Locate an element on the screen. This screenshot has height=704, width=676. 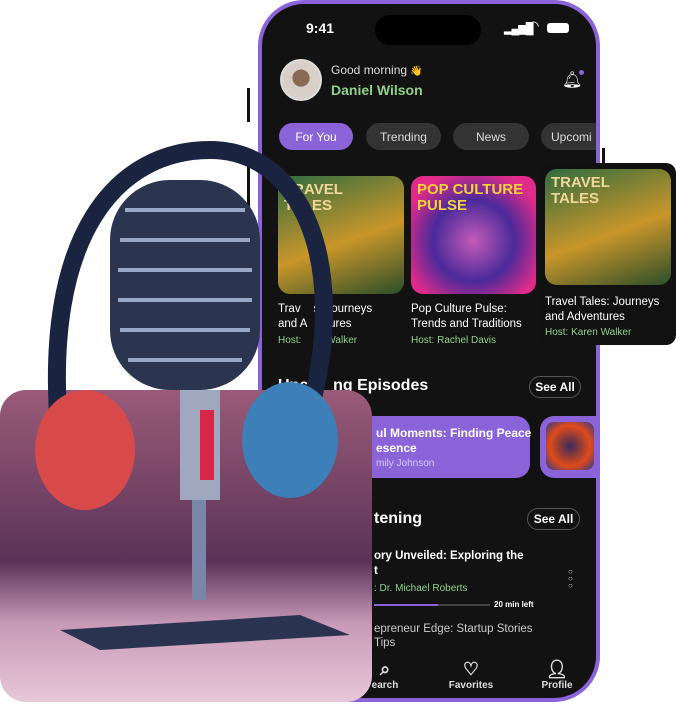
more-options-icon: ○ ○ ○ is located at coordinates (570, 579).